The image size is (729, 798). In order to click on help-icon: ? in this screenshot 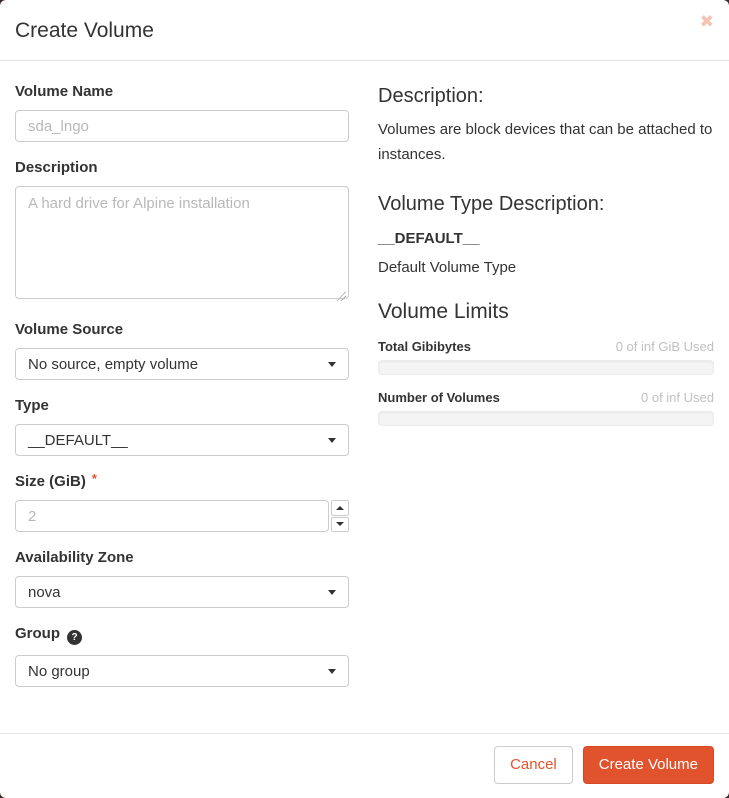, I will do `click(74, 637)`.